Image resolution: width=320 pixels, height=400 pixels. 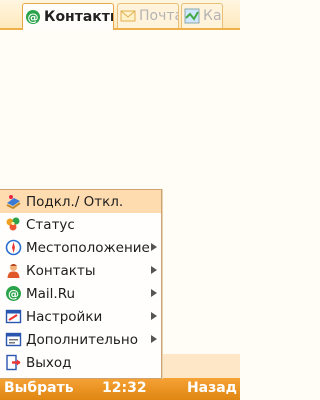 I want to click on tab-label: Ка, so click(x=212, y=16).